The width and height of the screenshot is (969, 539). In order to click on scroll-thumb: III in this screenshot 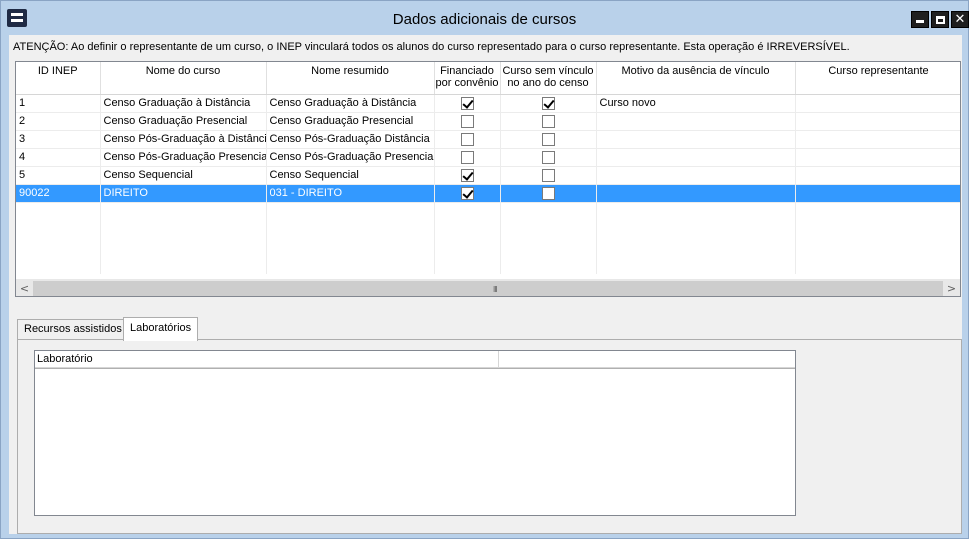, I will do `click(488, 288)`.